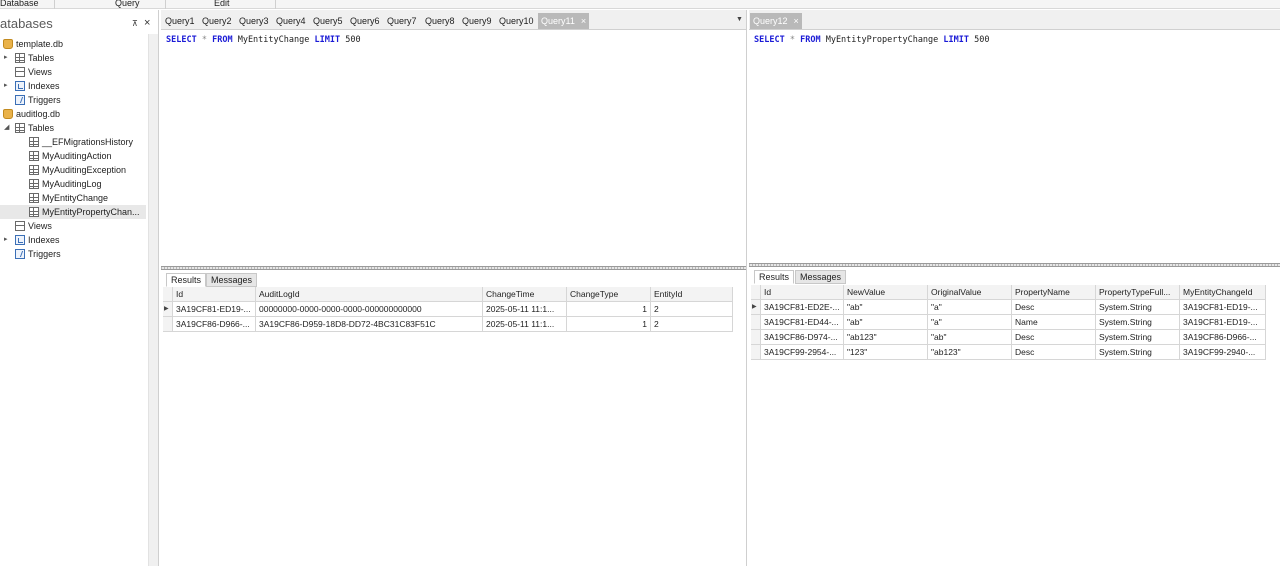 The height and width of the screenshot is (566, 1280). What do you see at coordinates (135, 23) in the screenshot?
I see `pin-icon: ⊼` at bounding box center [135, 23].